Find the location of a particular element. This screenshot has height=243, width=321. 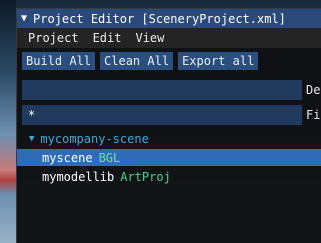

tree-item-mymodellib: mymodellib ArtProj is located at coordinates (169, 176).